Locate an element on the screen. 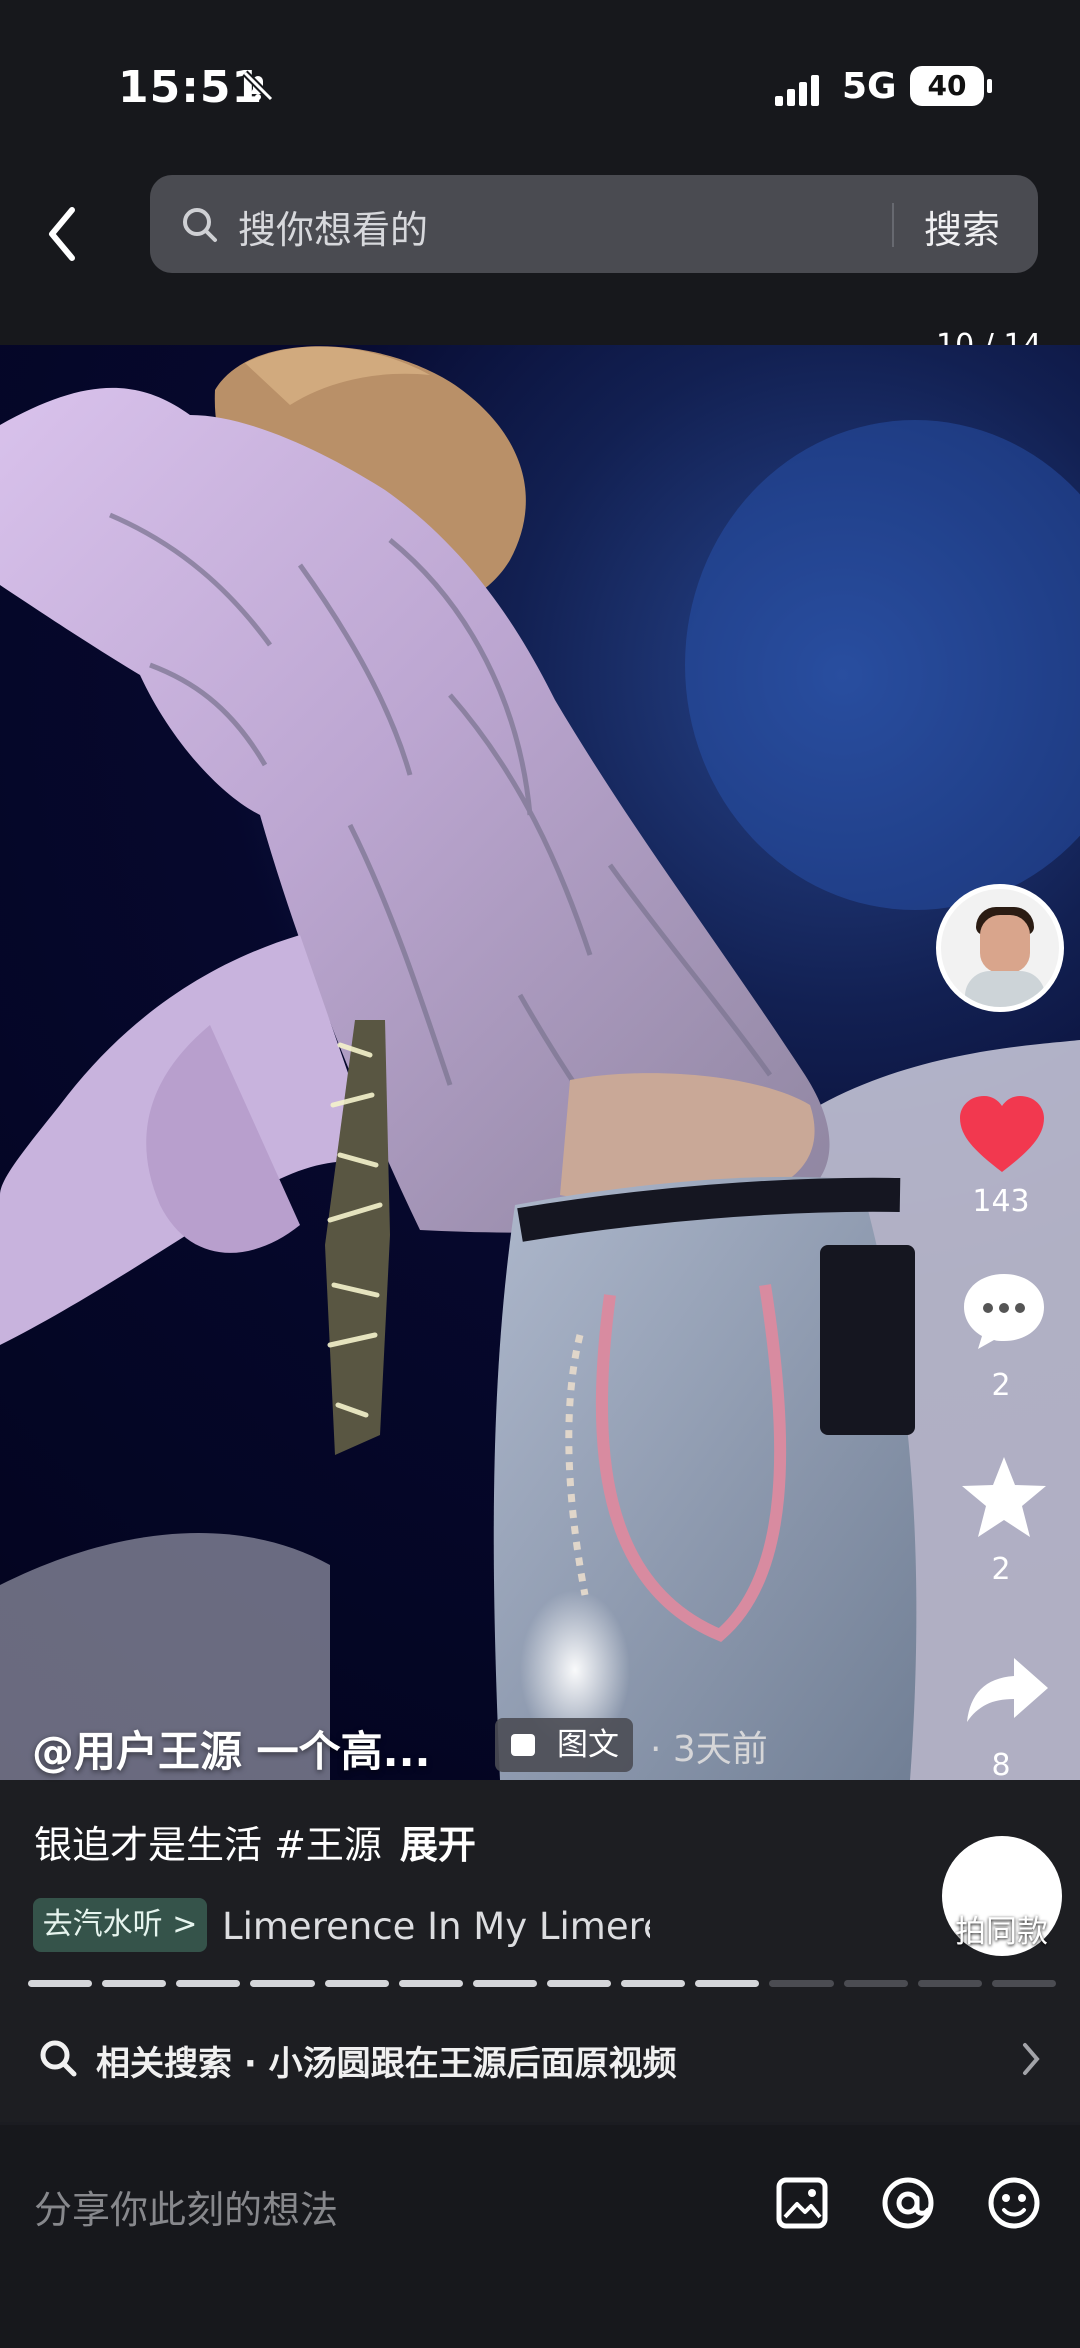 The width and height of the screenshot is (1080, 2348). share-count: 8 is located at coordinates (1001, 1765).